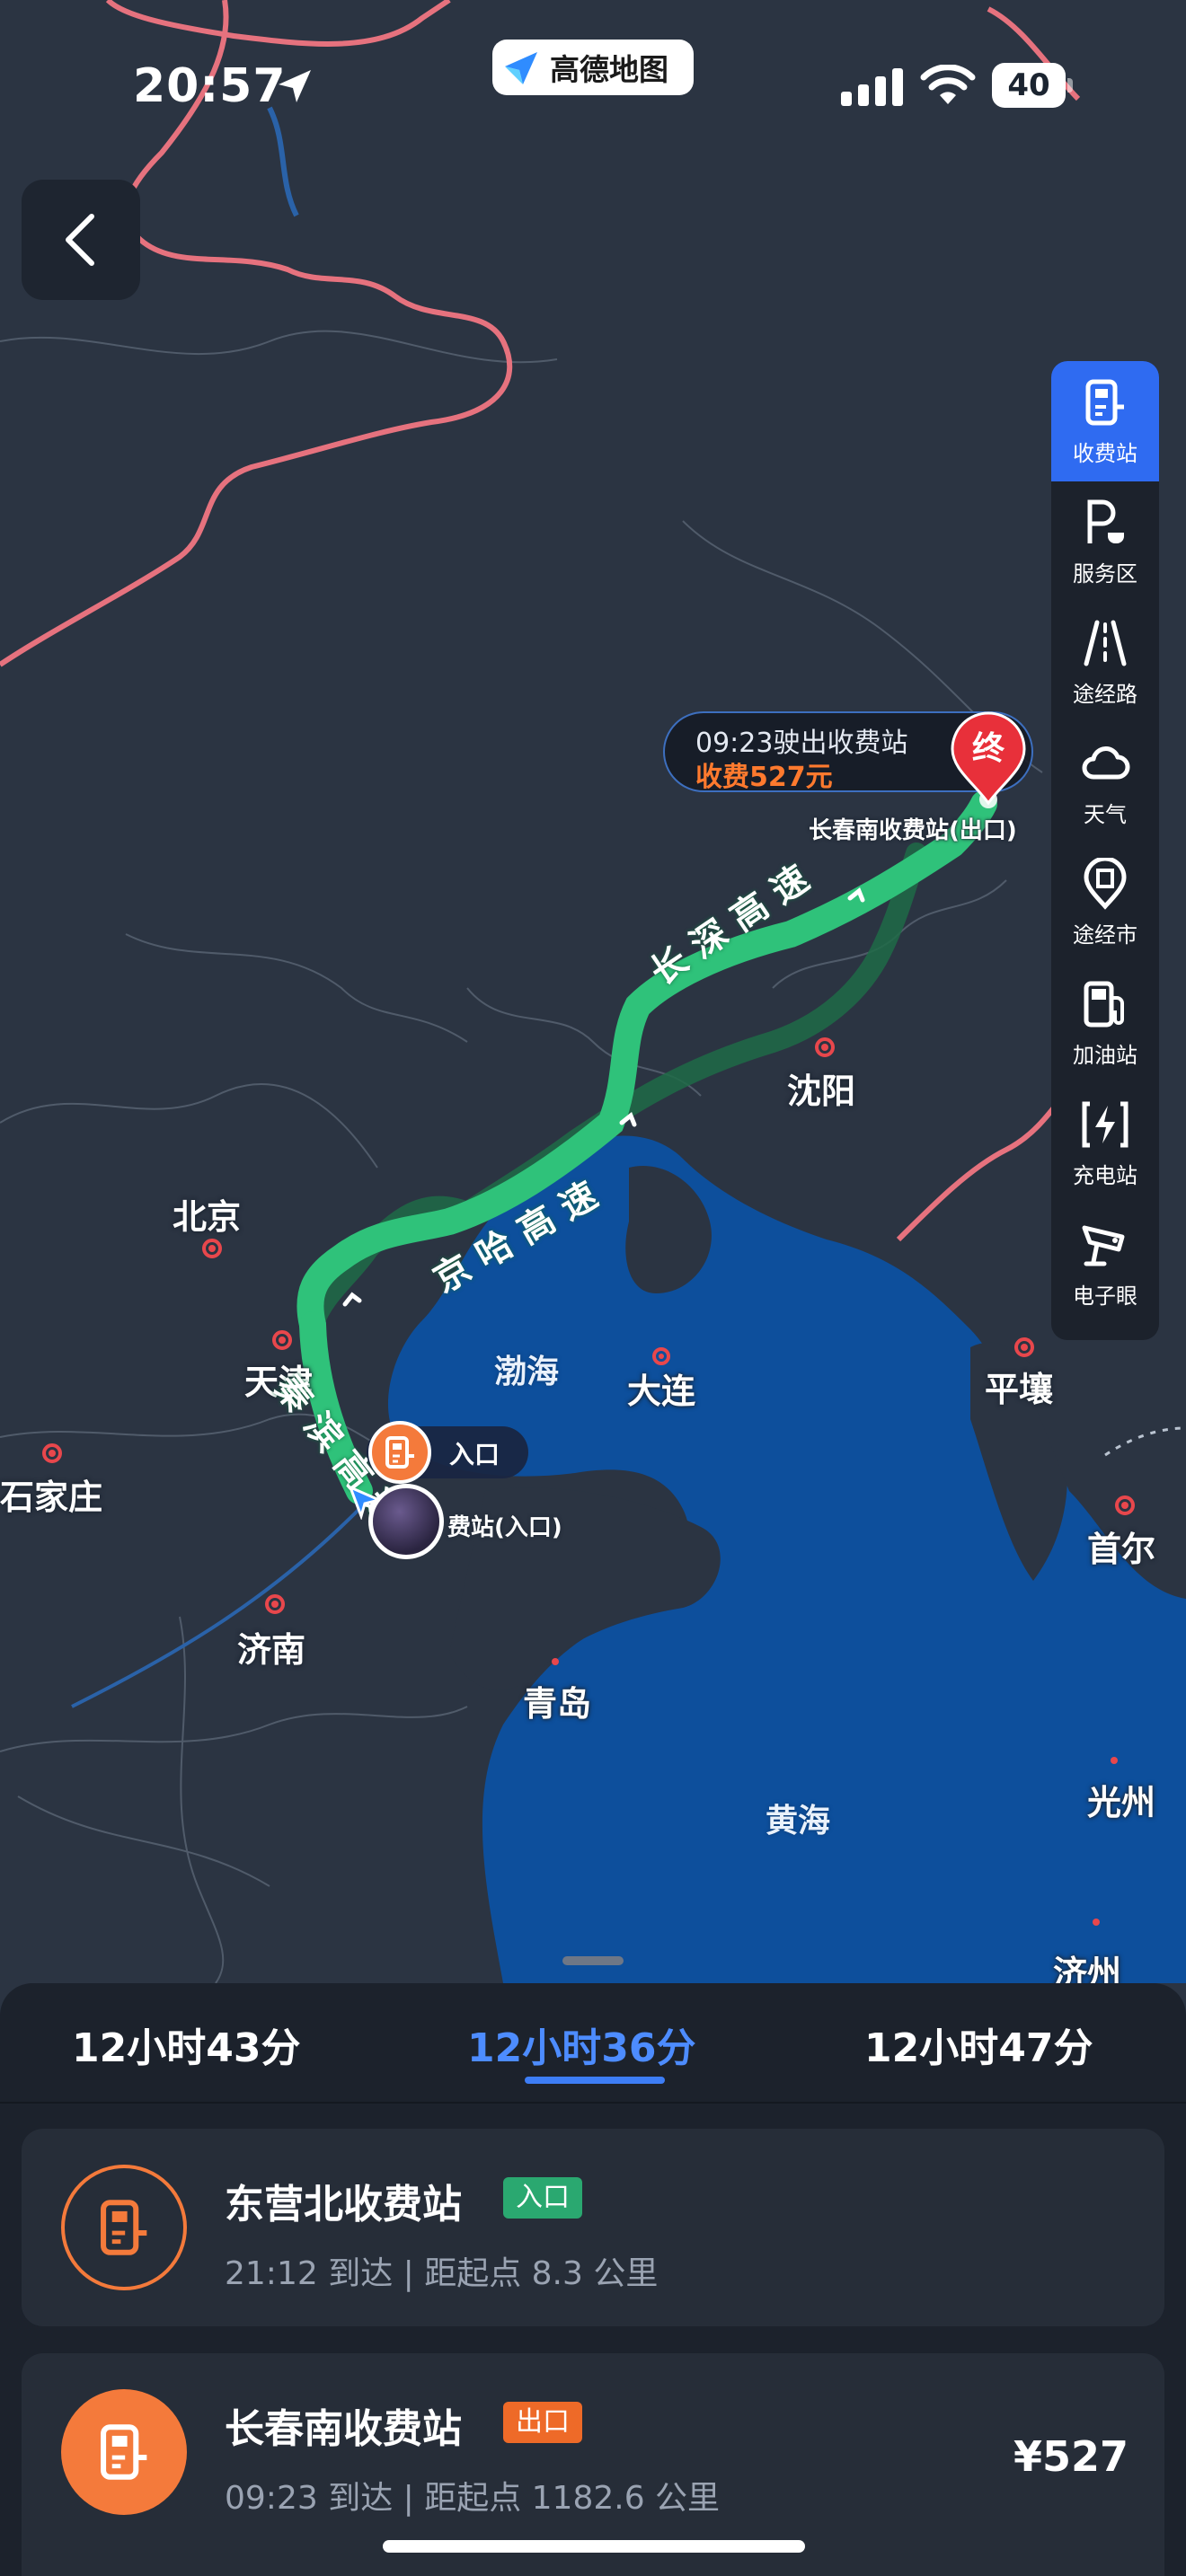  I want to click on amap-logo-icon, so click(521, 68).